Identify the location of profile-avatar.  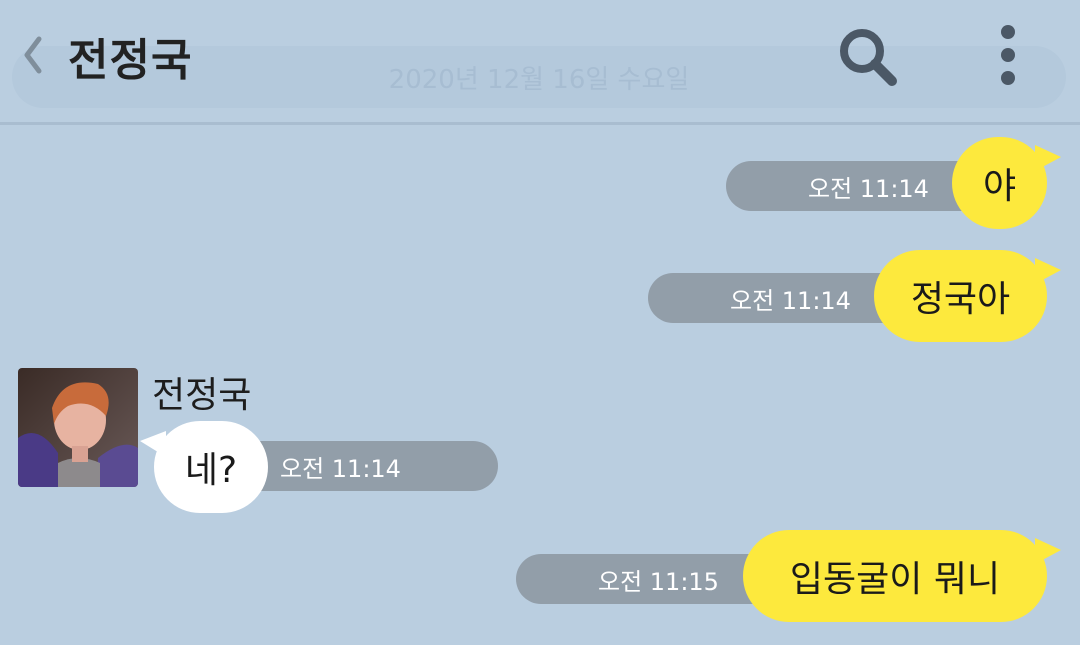
(78, 427).